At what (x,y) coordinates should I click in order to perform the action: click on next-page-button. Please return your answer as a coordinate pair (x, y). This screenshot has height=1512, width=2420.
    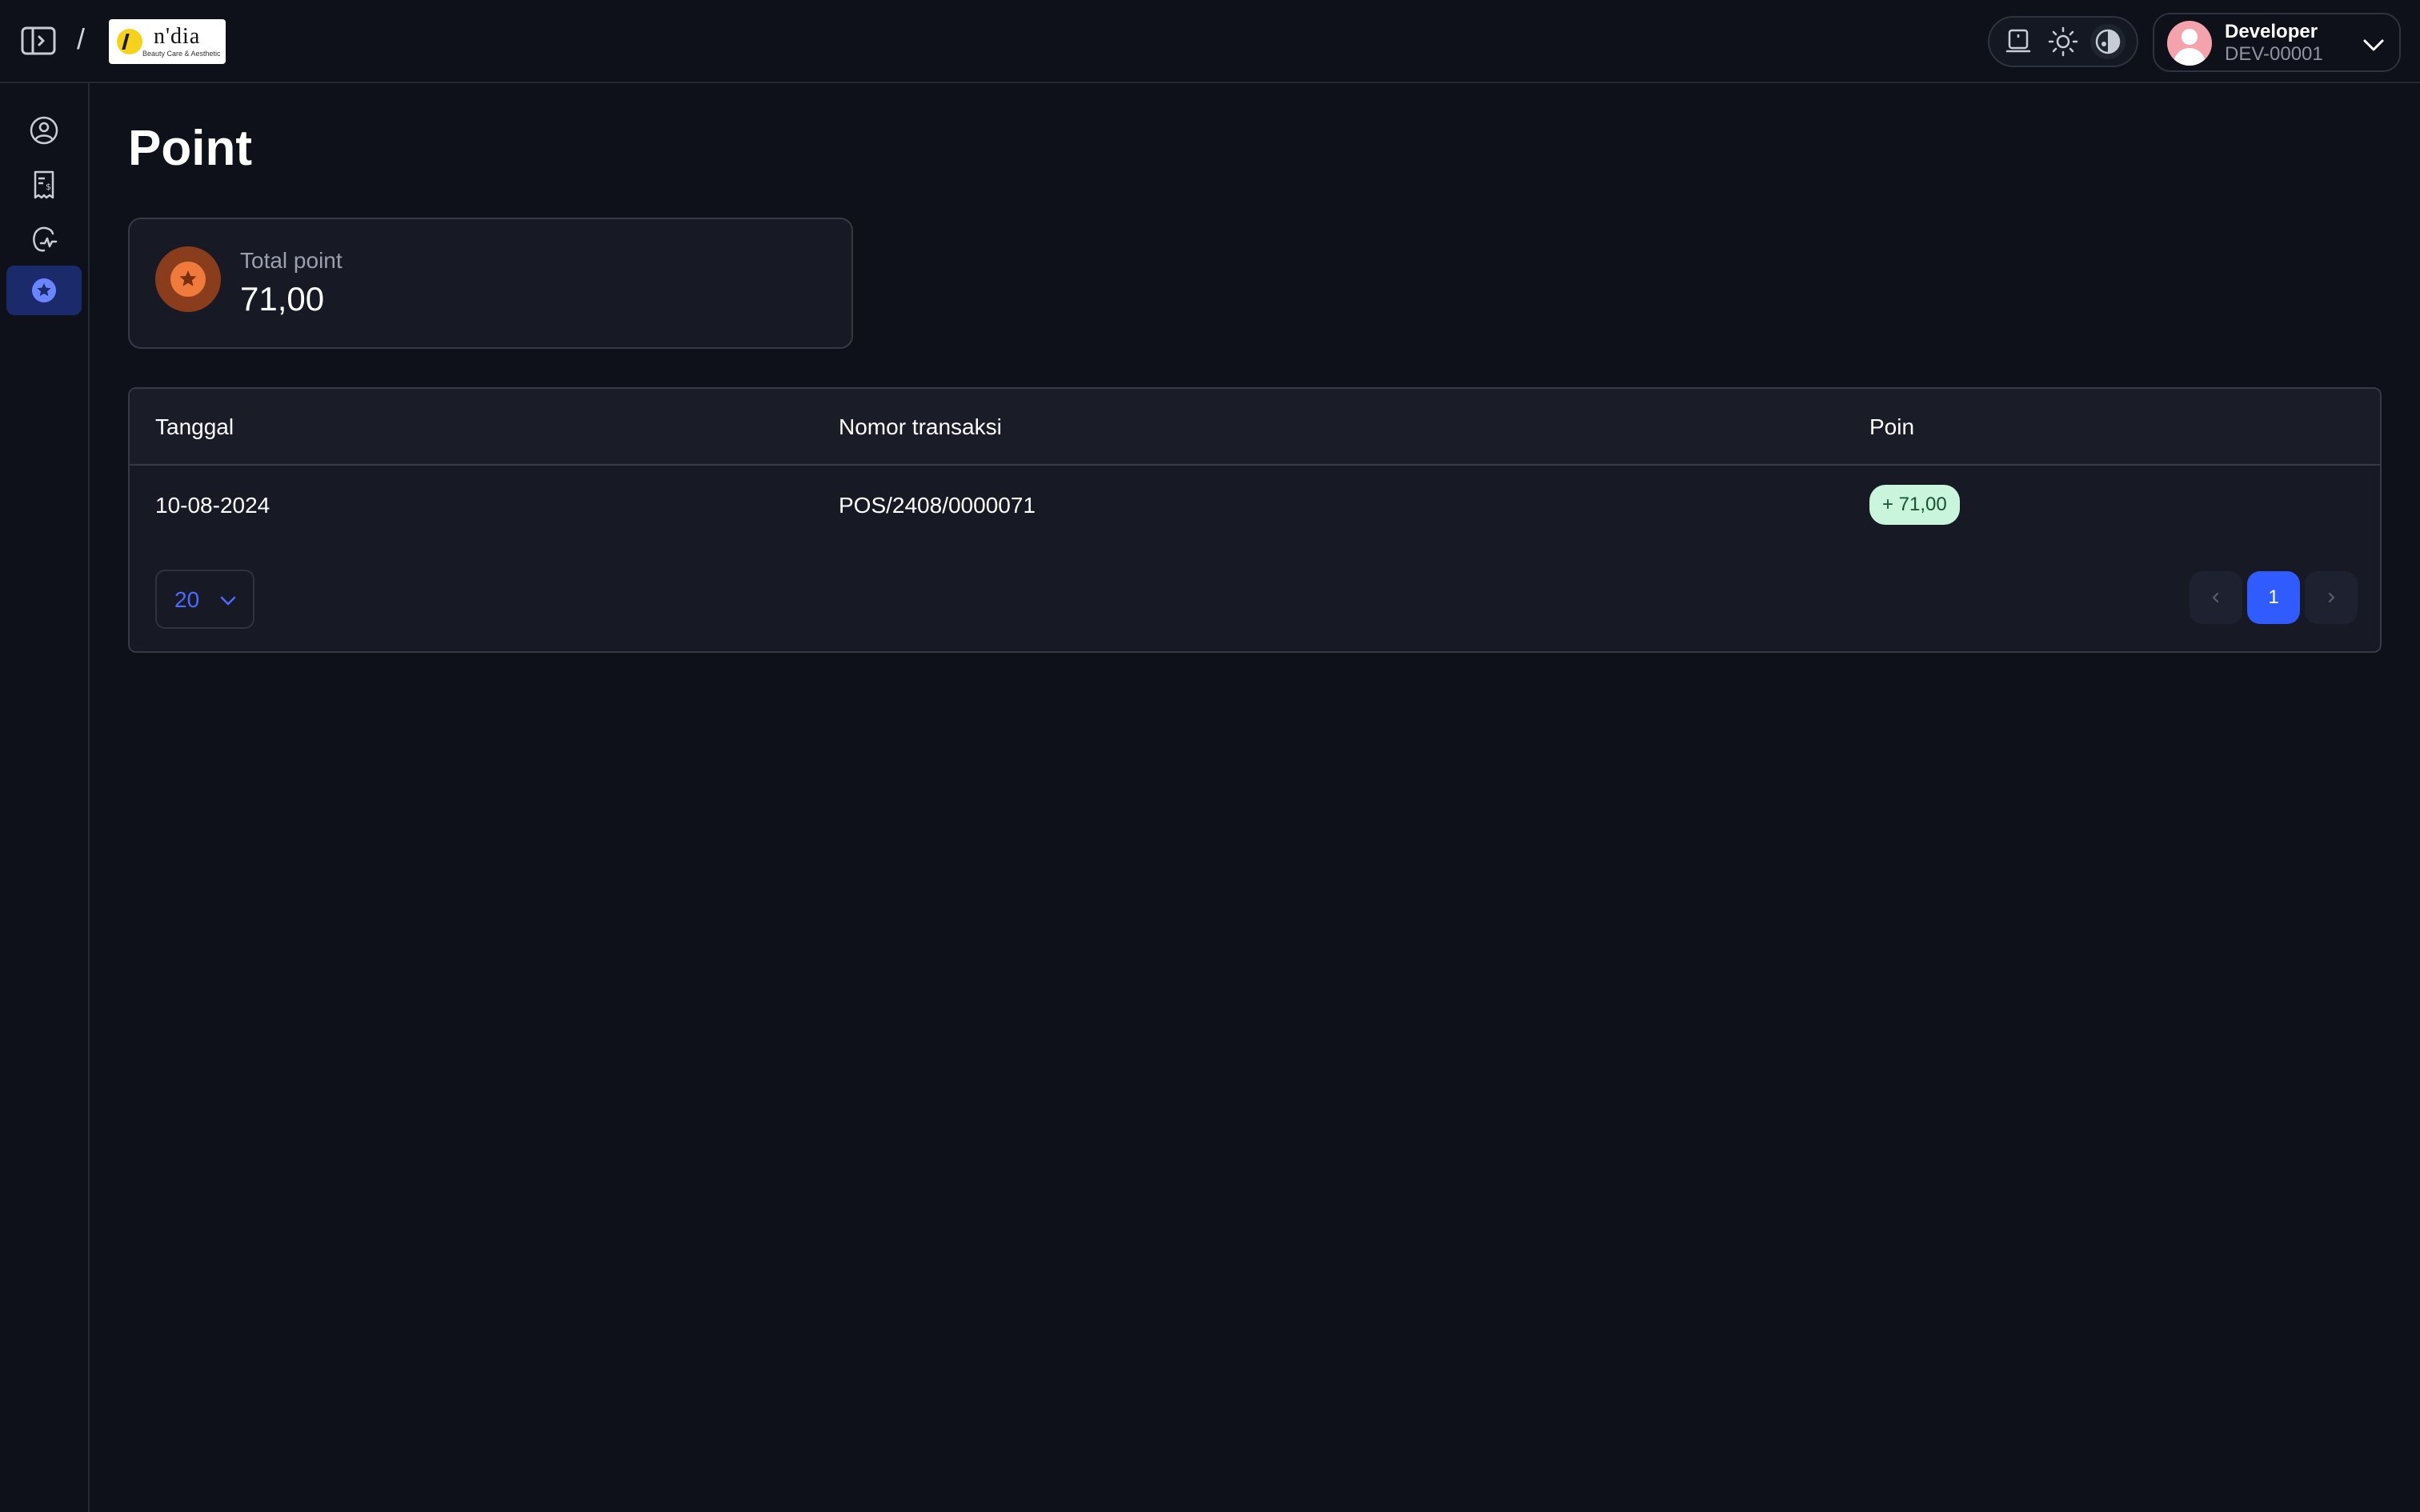
    Looking at the image, I should click on (2331, 597).